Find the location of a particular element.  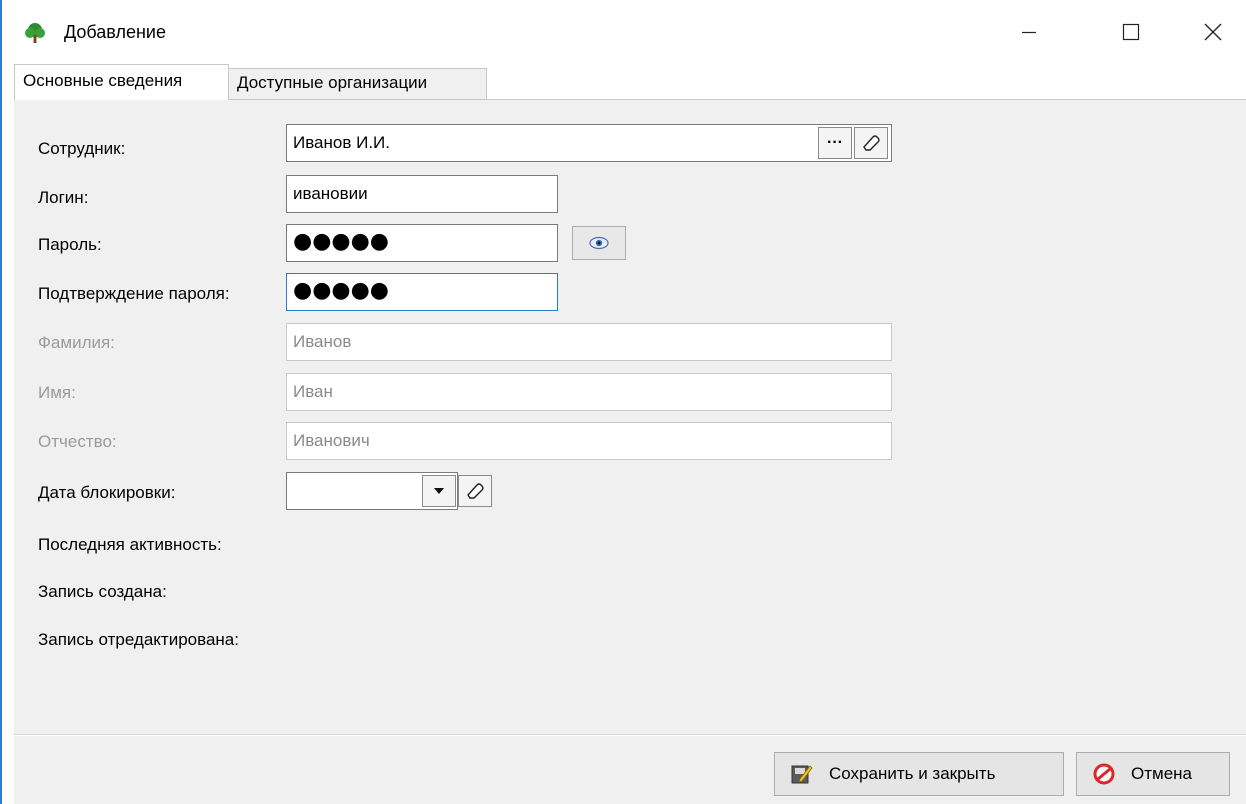

save-and-close-label: Сохранить и закрыть is located at coordinates (912, 773).